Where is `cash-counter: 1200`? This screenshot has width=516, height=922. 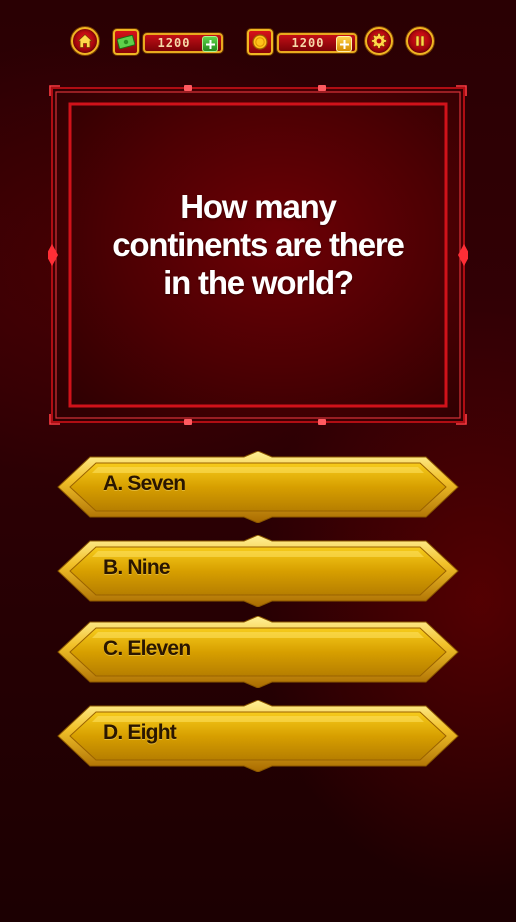
cash-counter: 1200 is located at coordinates (169, 42).